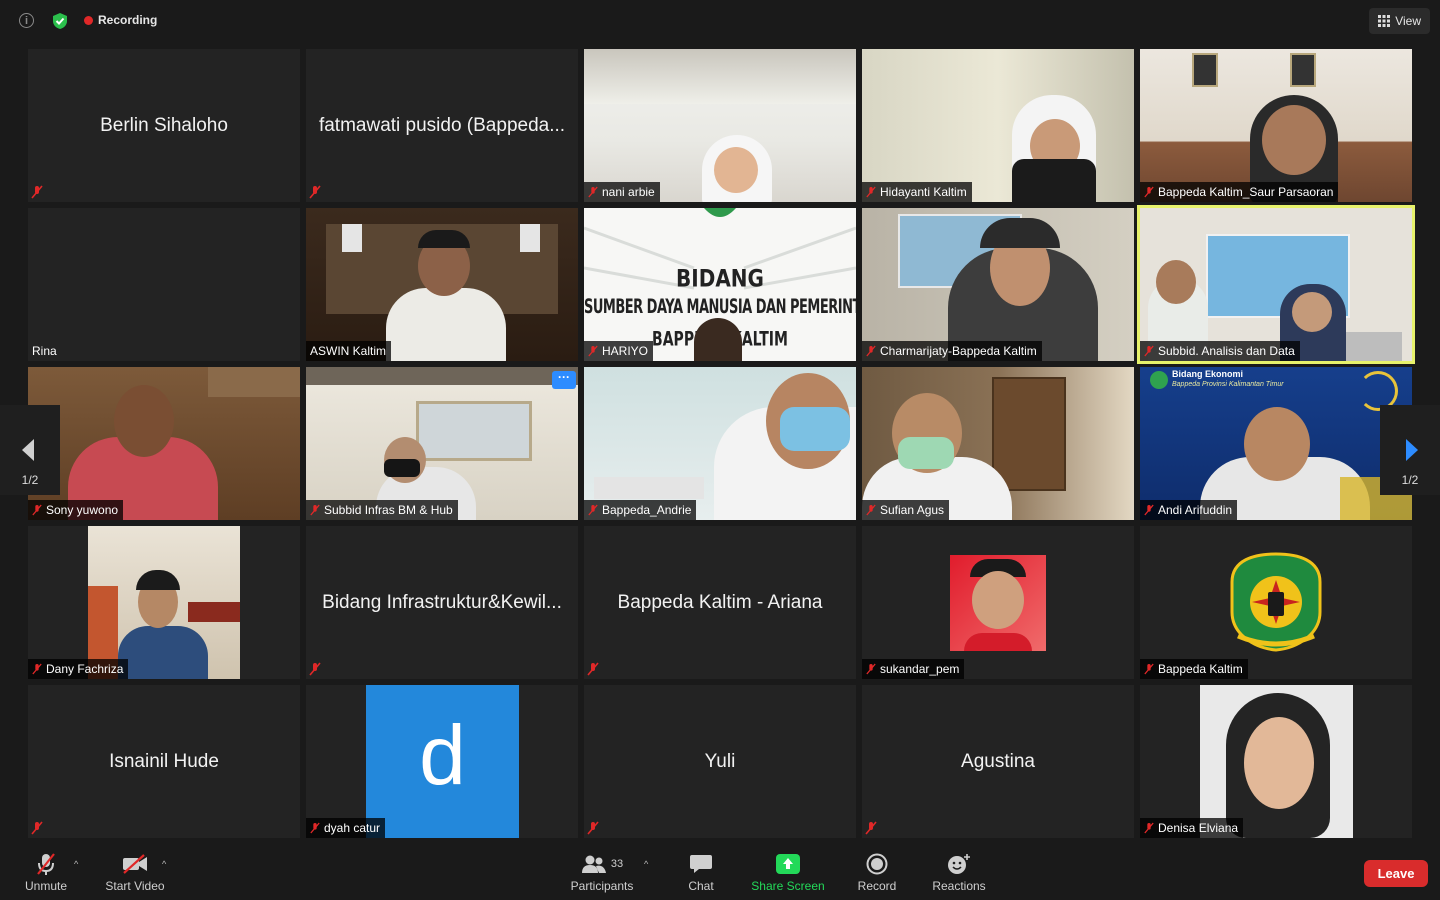 This screenshot has width=1440, height=900. What do you see at coordinates (85, 669) in the screenshot?
I see `participant-name: Dany Fachriza` at bounding box center [85, 669].